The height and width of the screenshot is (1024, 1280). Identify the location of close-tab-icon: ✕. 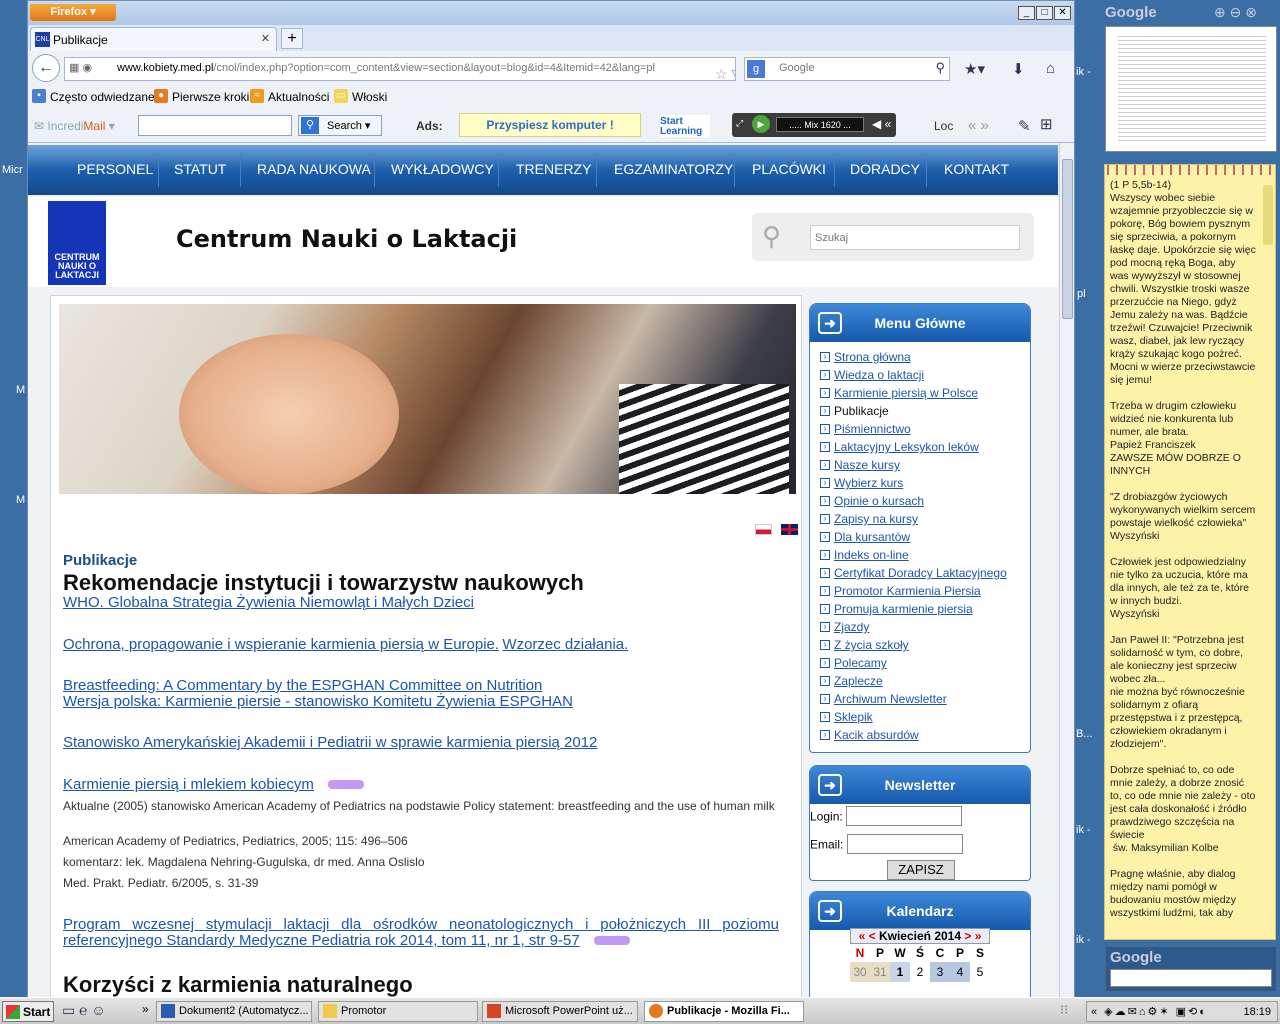
(265, 38).